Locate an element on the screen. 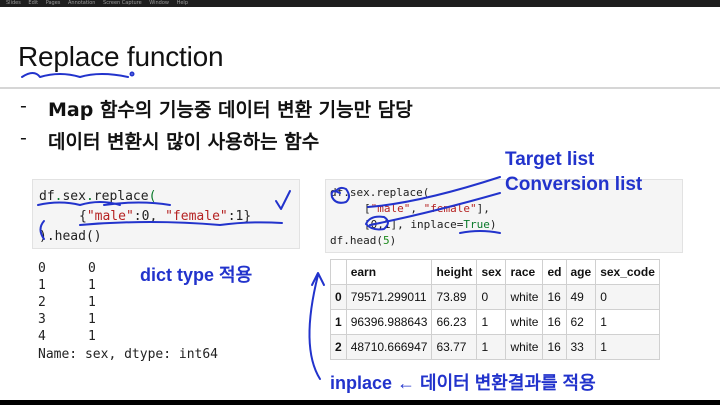 The width and height of the screenshot is (720, 405). slide-title: Replace function is located at coordinates (121, 56).